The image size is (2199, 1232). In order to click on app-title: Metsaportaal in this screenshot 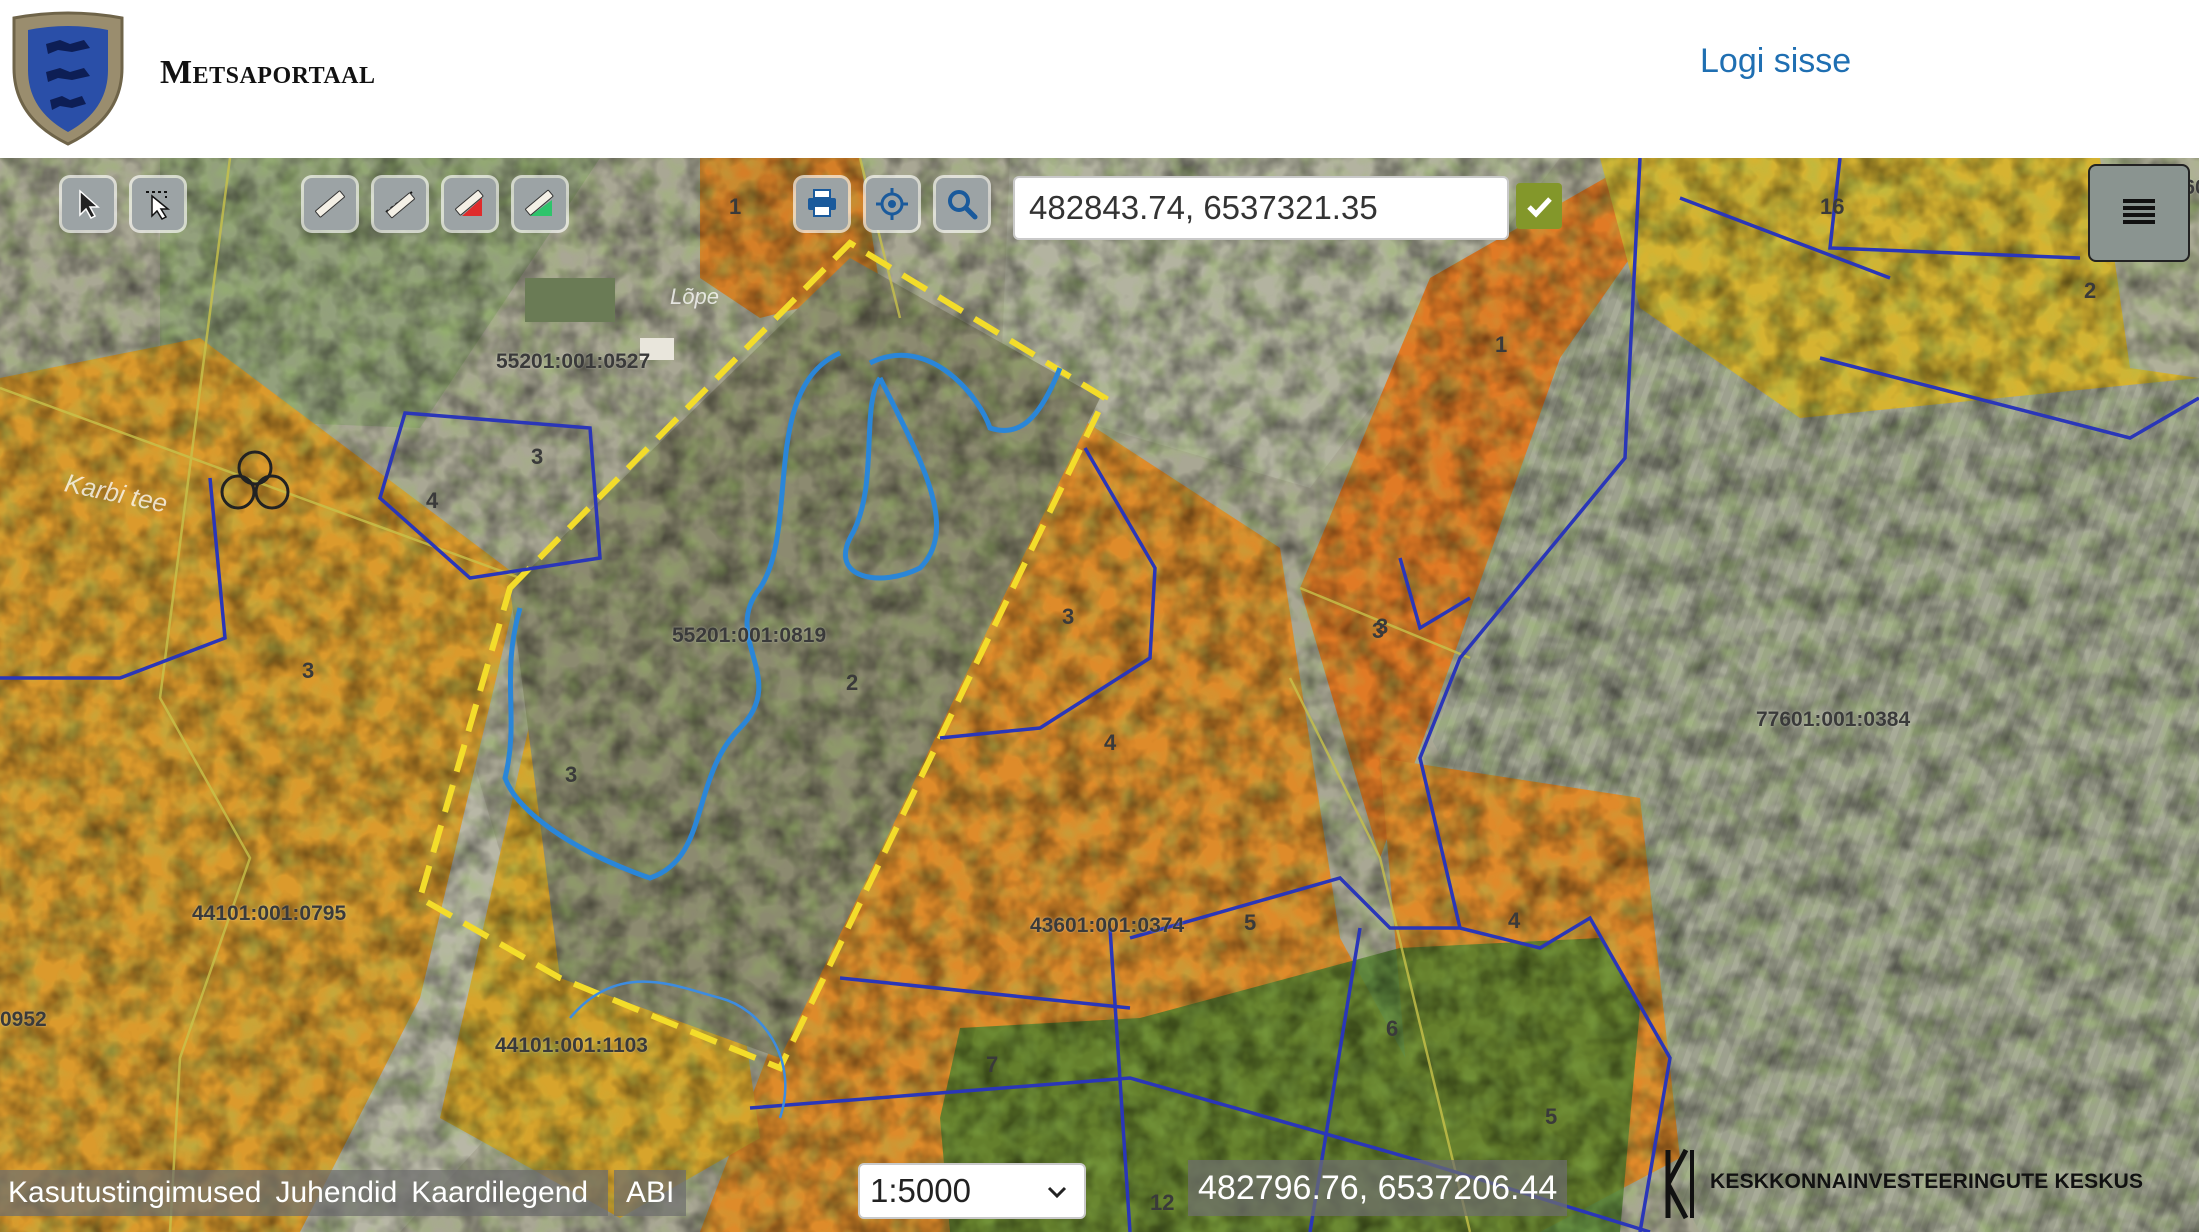, I will do `click(268, 72)`.